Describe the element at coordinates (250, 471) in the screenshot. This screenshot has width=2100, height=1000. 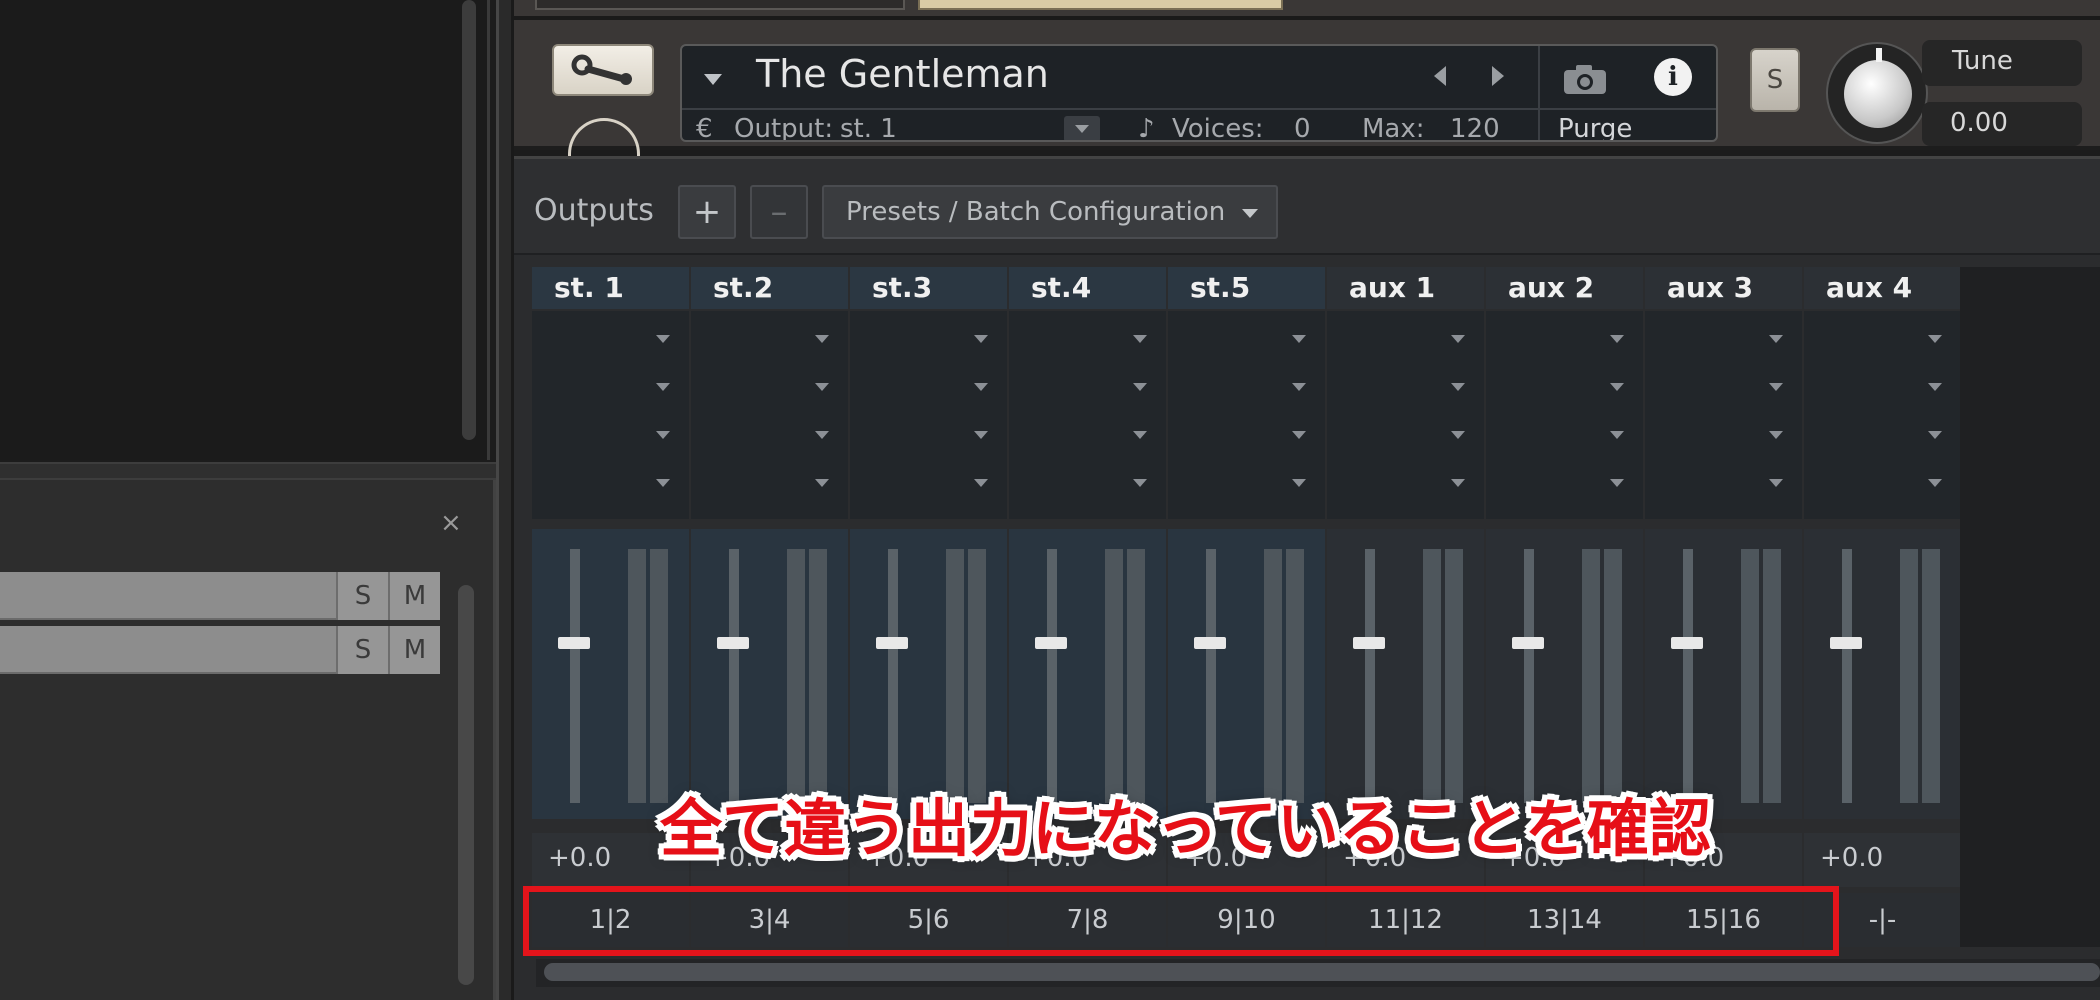
I see `panel-divider` at that location.